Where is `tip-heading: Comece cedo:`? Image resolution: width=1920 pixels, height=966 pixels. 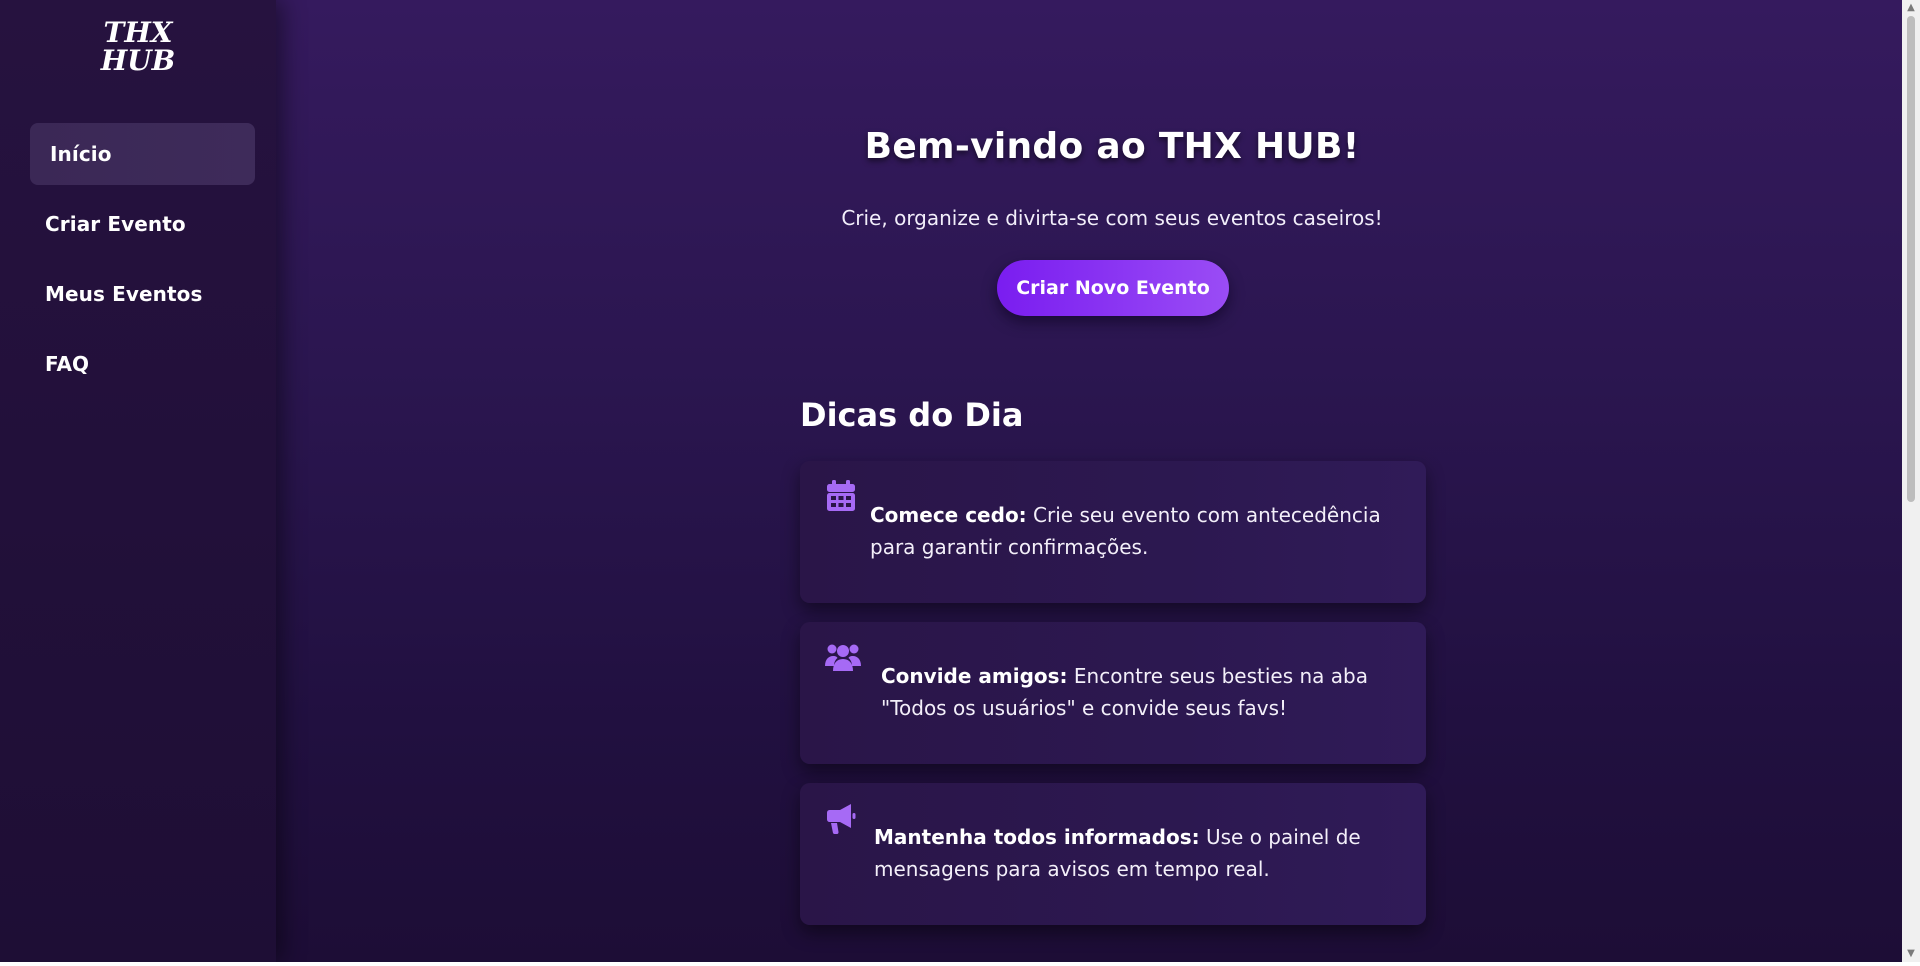 tip-heading: Comece cedo: is located at coordinates (948, 515).